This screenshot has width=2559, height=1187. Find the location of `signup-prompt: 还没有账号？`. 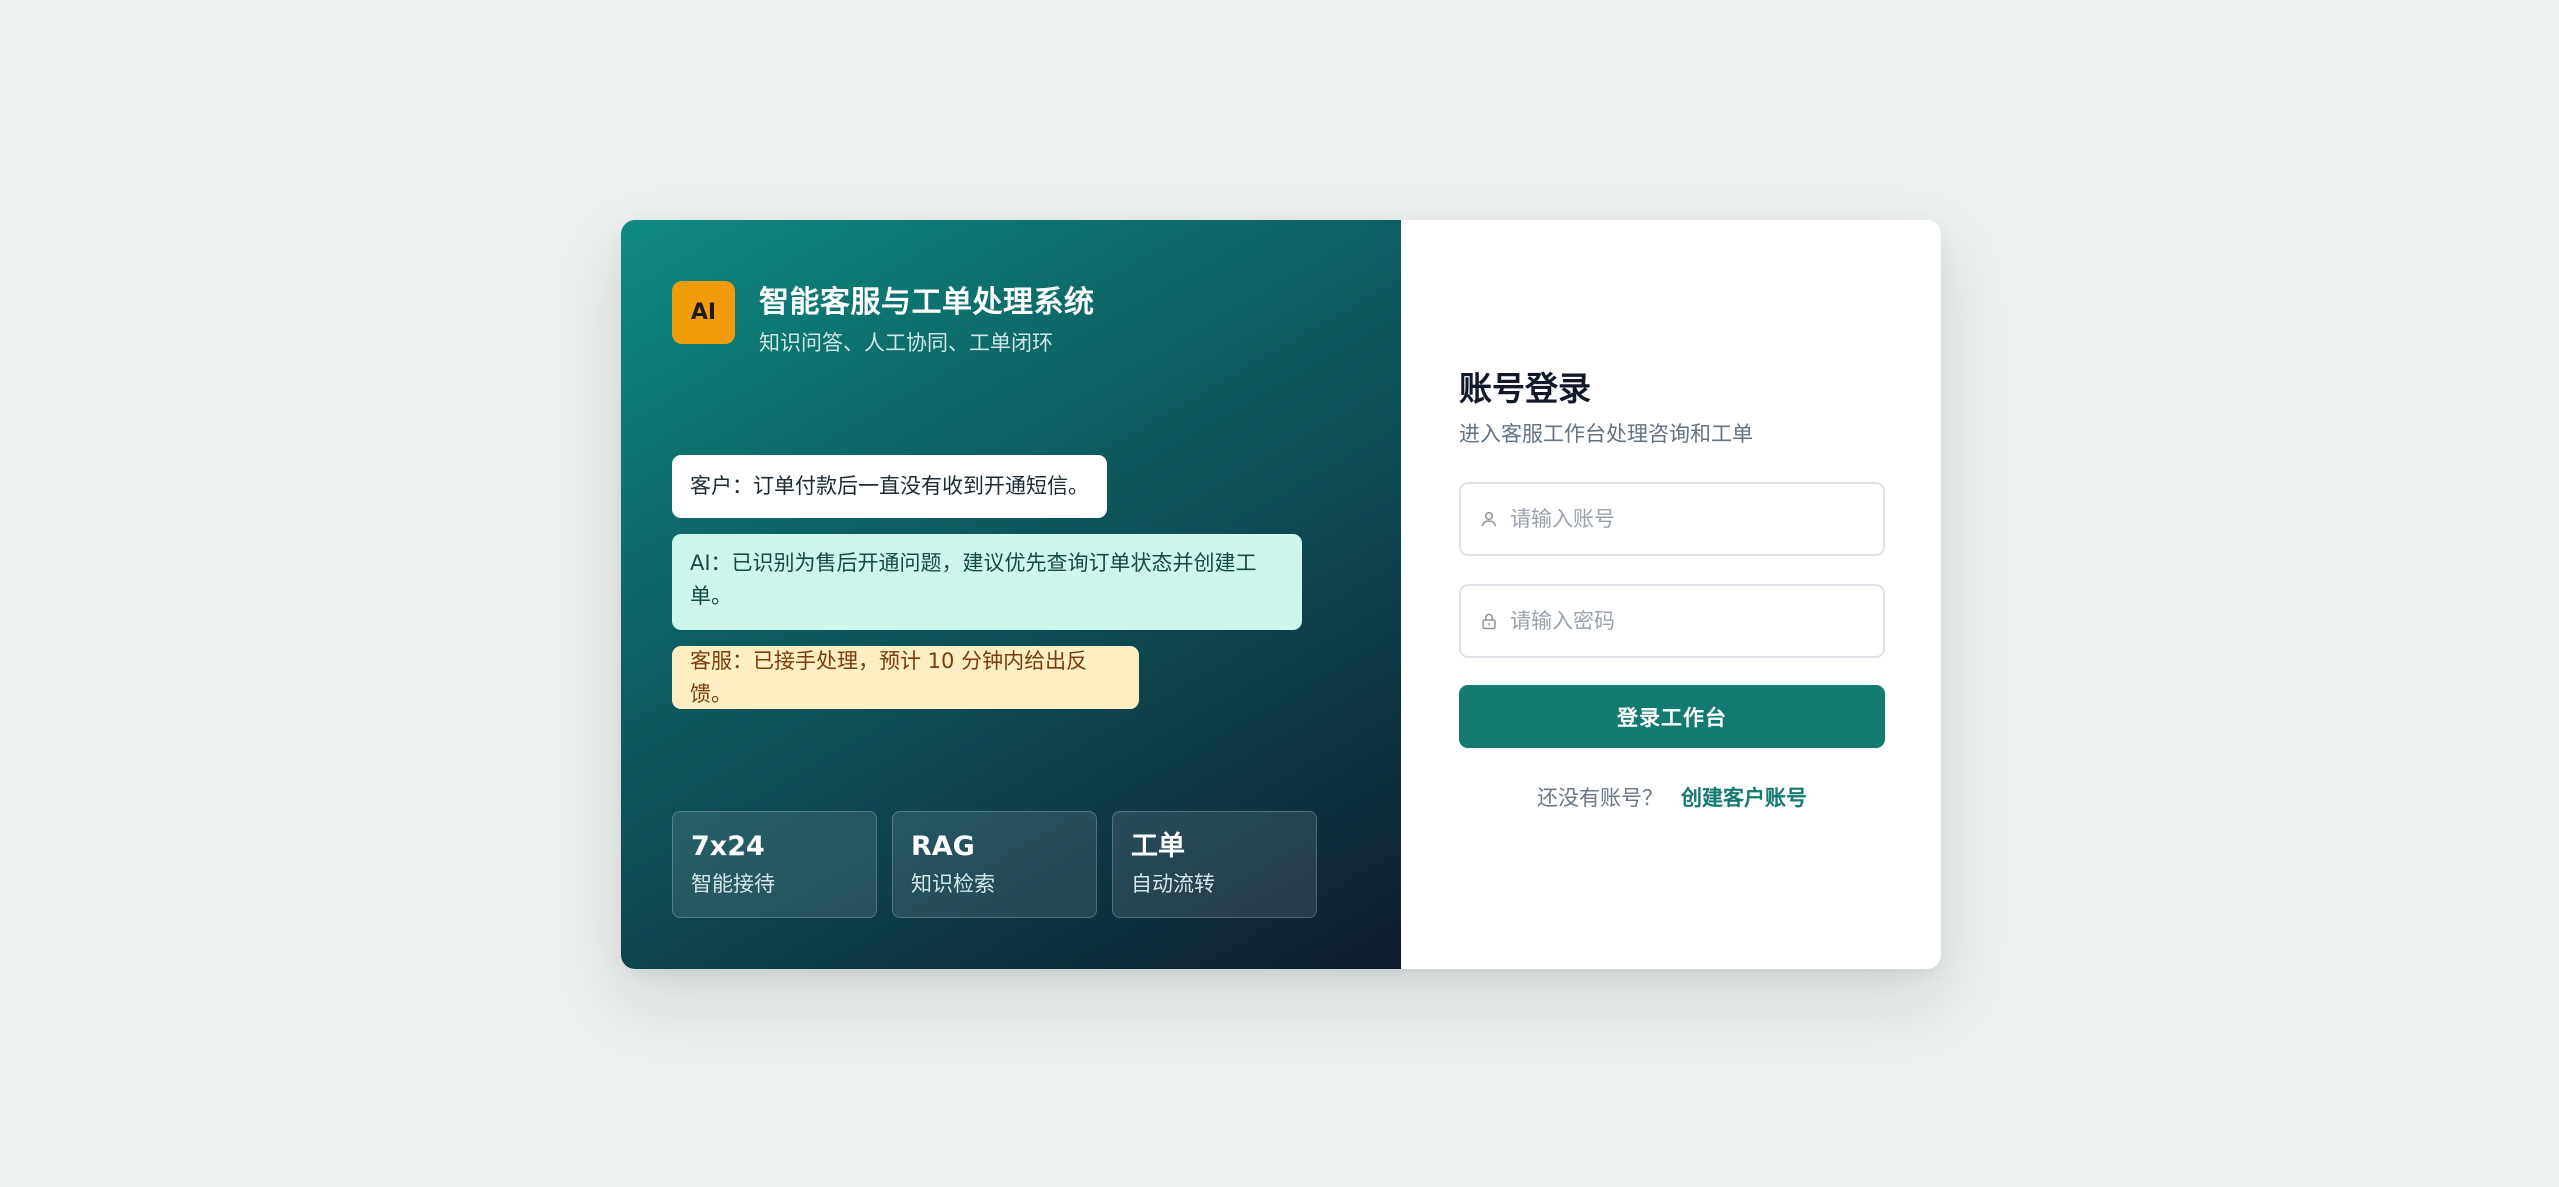

signup-prompt: 还没有账号？ is located at coordinates (1600, 798).